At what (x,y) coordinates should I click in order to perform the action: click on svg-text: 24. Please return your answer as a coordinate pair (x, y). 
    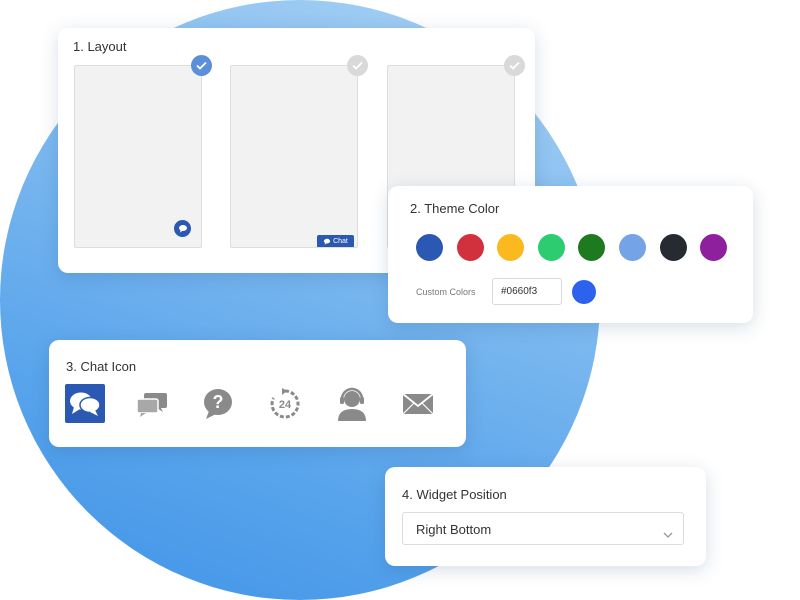
    Looking at the image, I should click on (285, 405).